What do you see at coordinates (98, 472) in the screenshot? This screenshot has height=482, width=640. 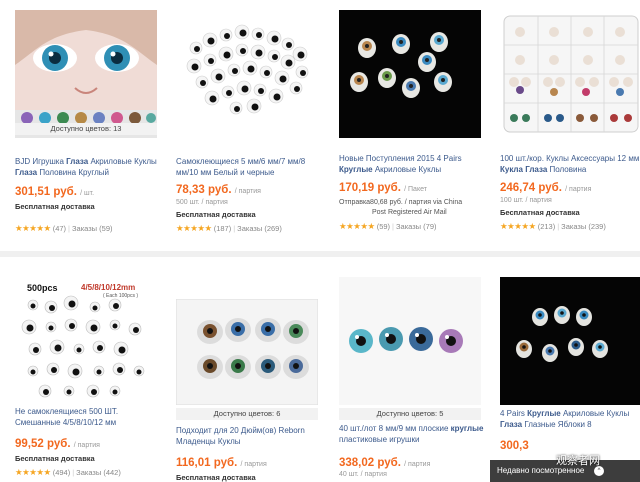 I see `orders-count: Заказы (442)` at bounding box center [98, 472].